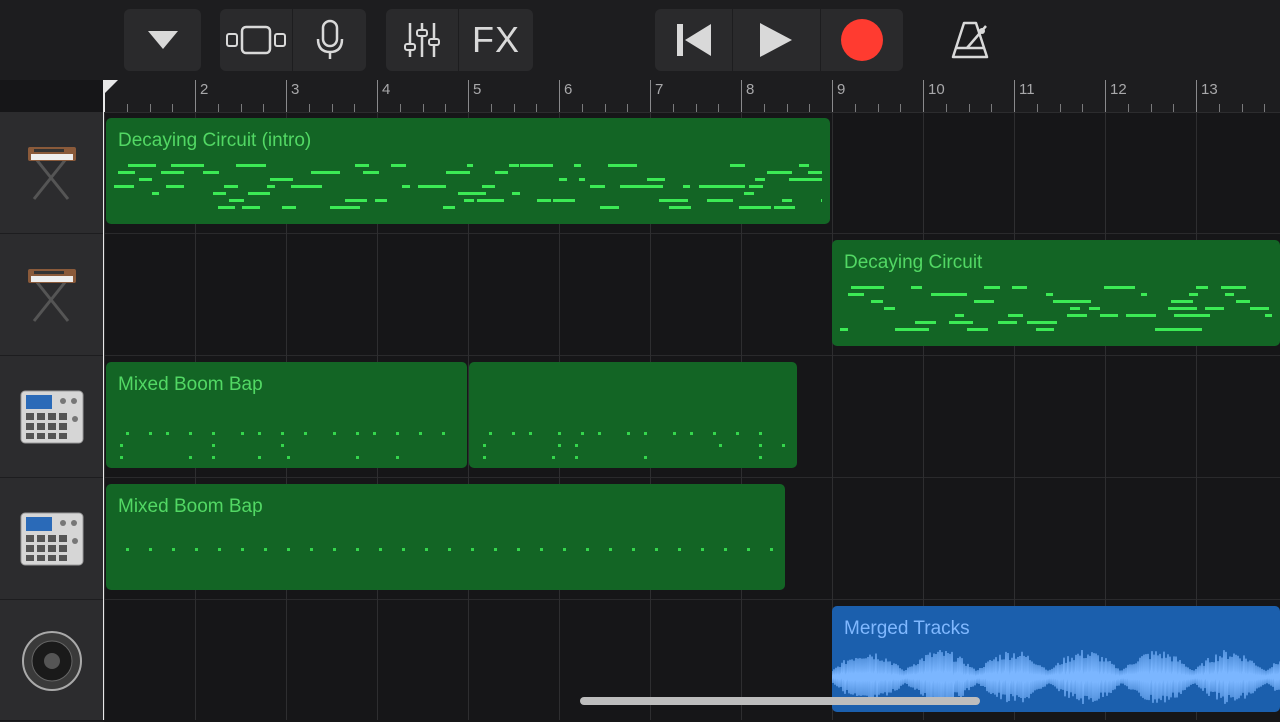 The height and width of the screenshot is (722, 1280). I want to click on midi-region: Decaying Circuit, so click(1056, 293).